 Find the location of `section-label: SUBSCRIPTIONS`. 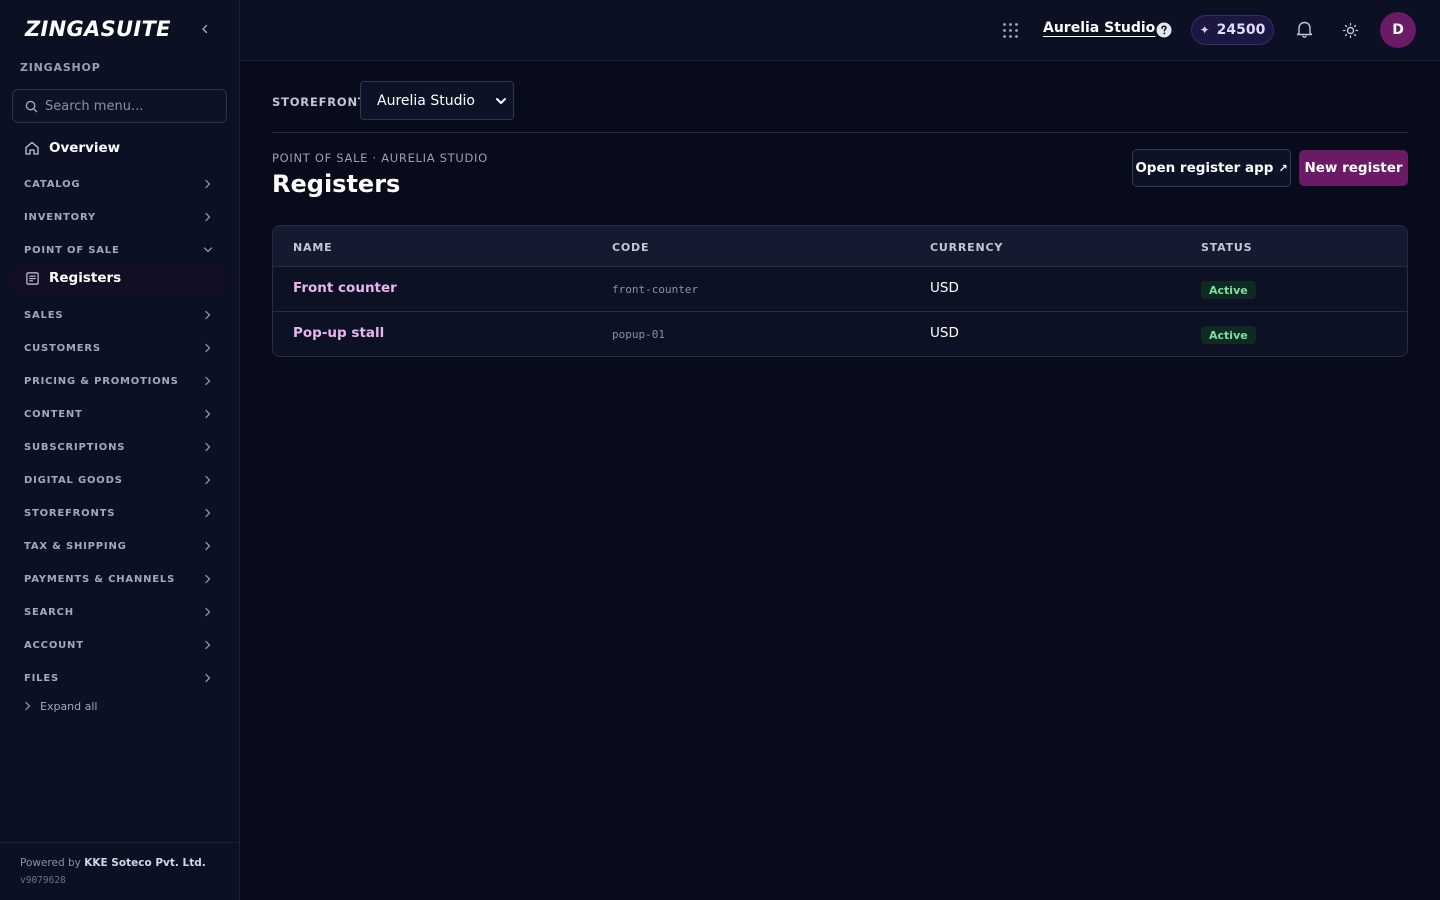

section-label: SUBSCRIPTIONS is located at coordinates (75, 447).